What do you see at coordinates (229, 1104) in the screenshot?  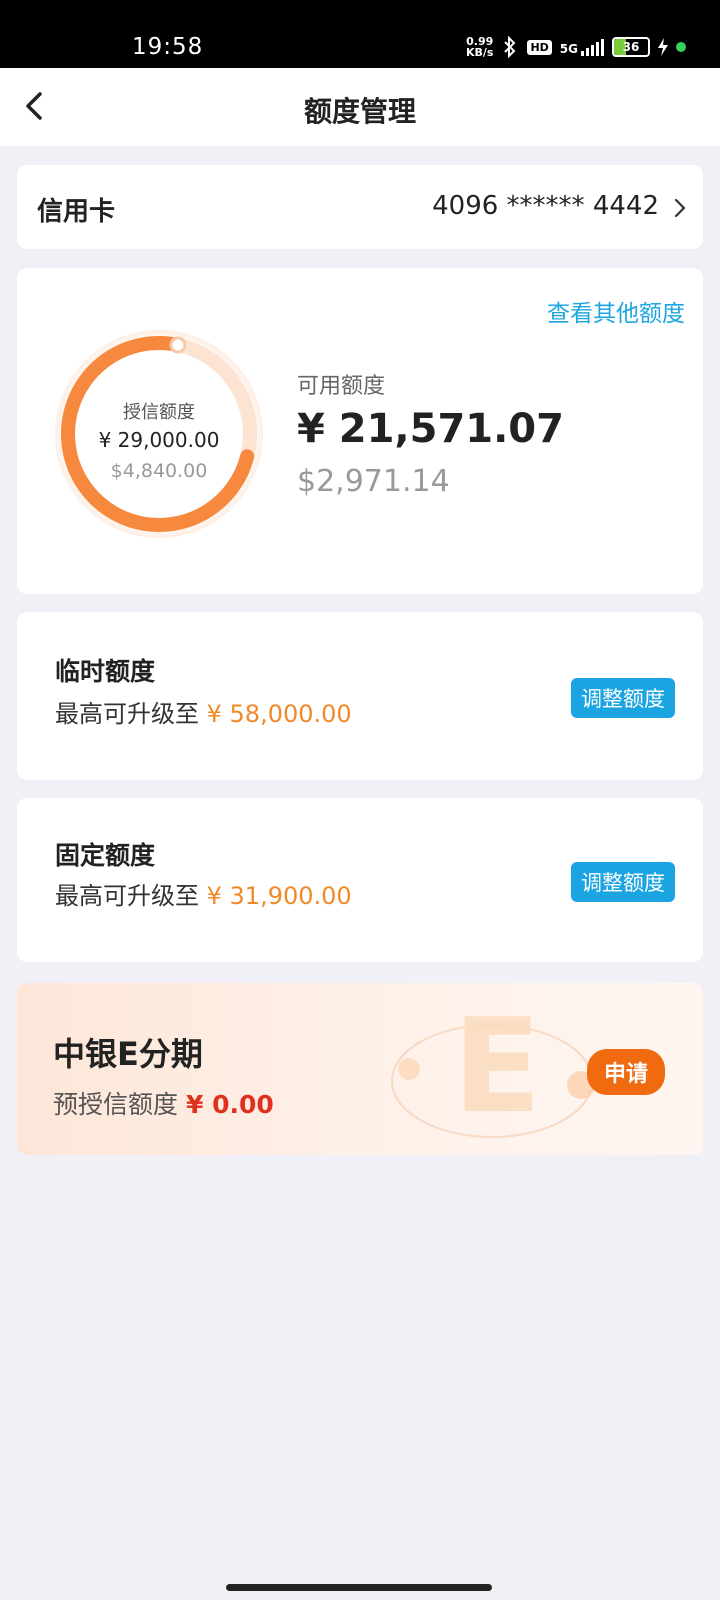 I see `installment-amount: ¥ 0.00` at bounding box center [229, 1104].